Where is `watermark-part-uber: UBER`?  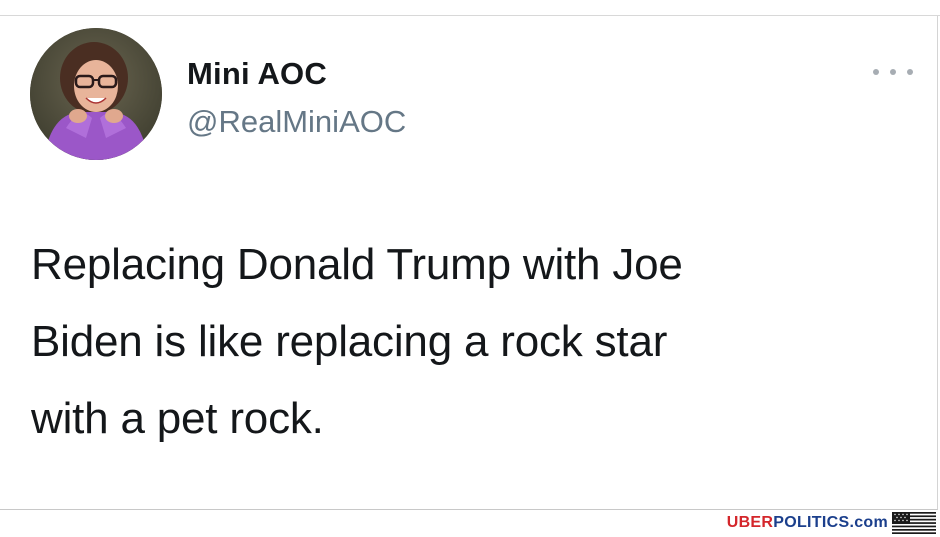
watermark-part-uber: UBER is located at coordinates (750, 522).